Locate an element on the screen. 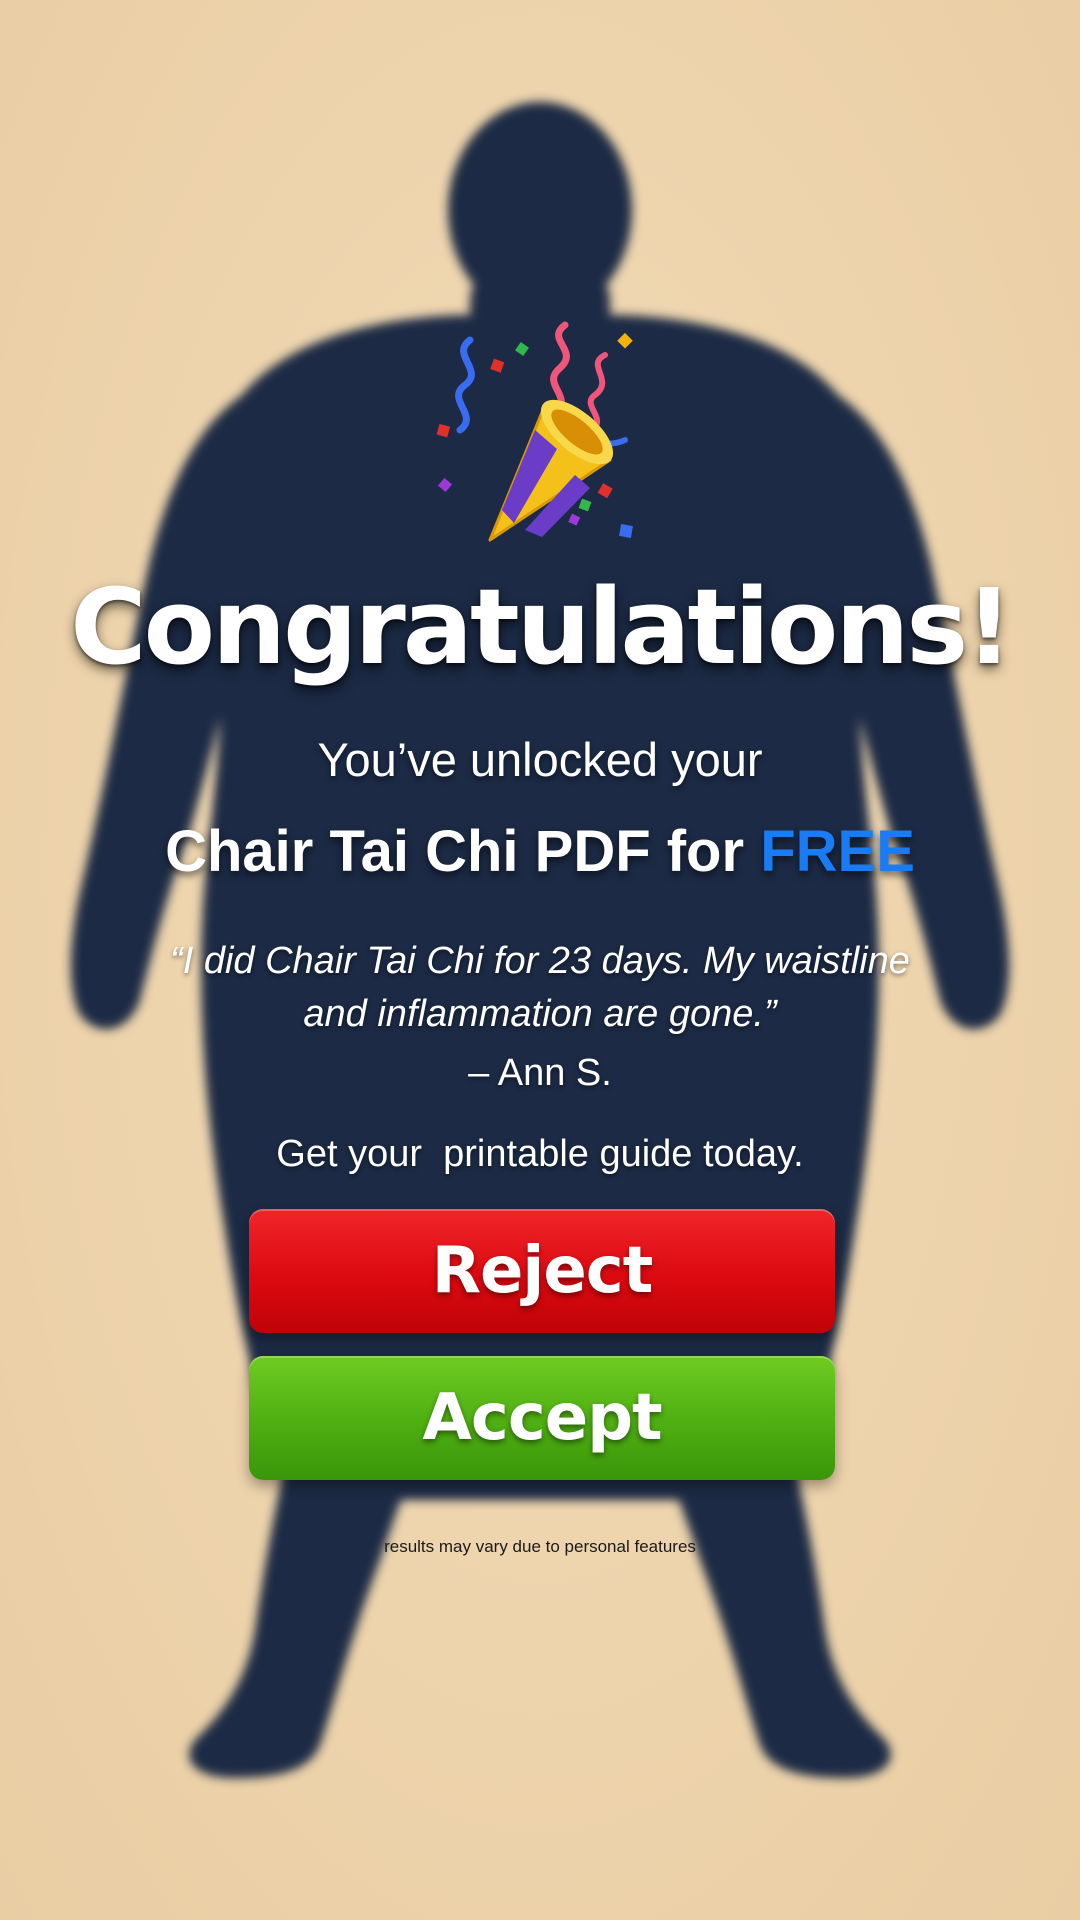 The width and height of the screenshot is (1080, 1920). free-highlight: FREE is located at coordinates (837, 851).